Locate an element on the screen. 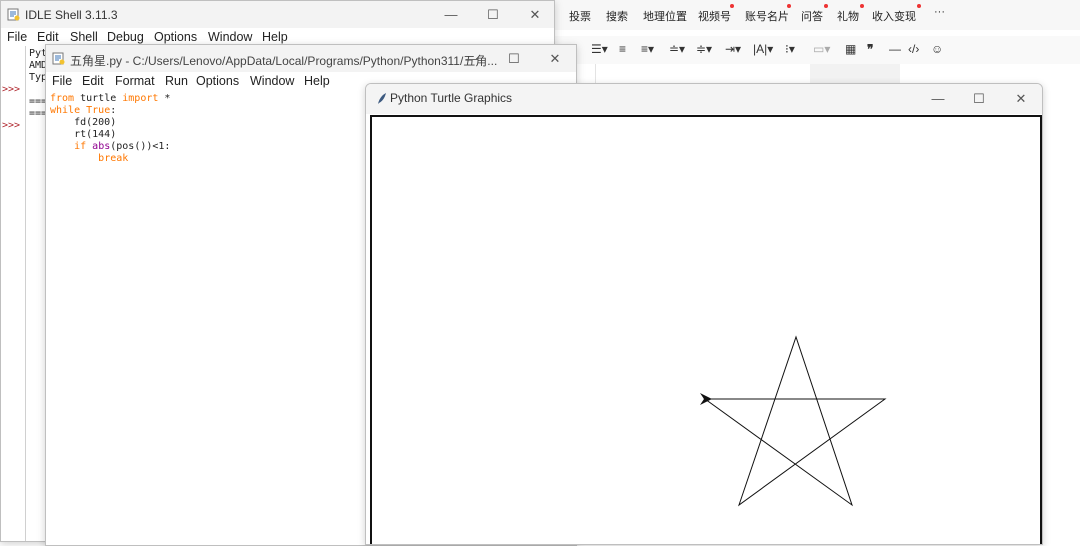 The width and height of the screenshot is (1080, 546). turtle-drawing is located at coordinates (793, 421).